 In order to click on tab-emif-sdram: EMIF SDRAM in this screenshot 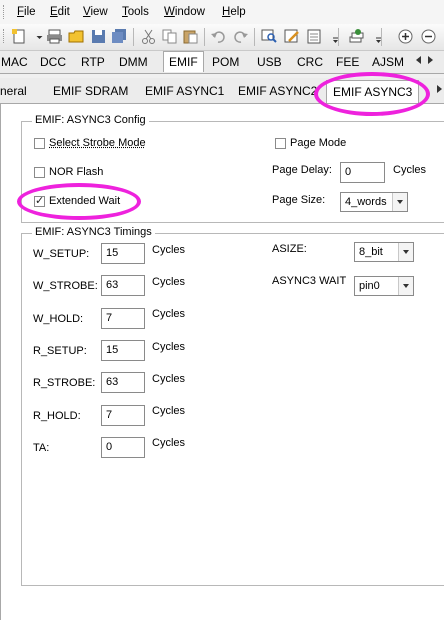, I will do `click(90, 91)`.